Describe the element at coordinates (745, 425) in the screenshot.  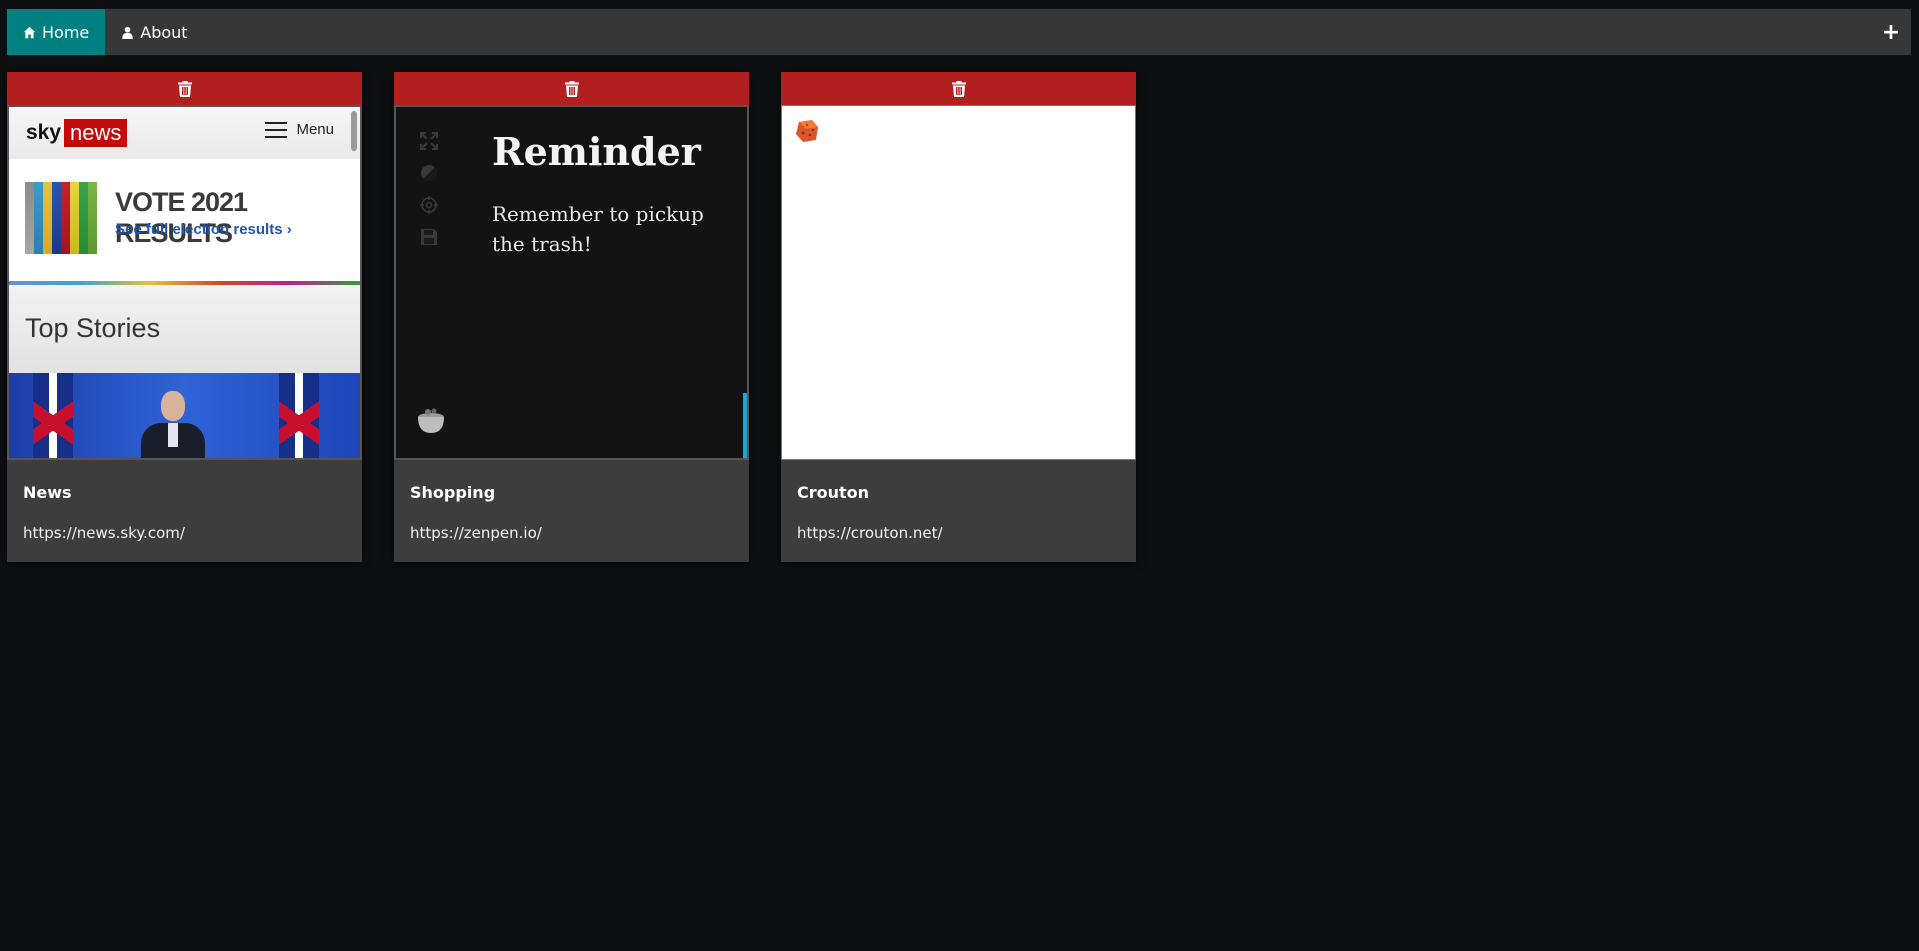
I see `scroll-indicator` at that location.